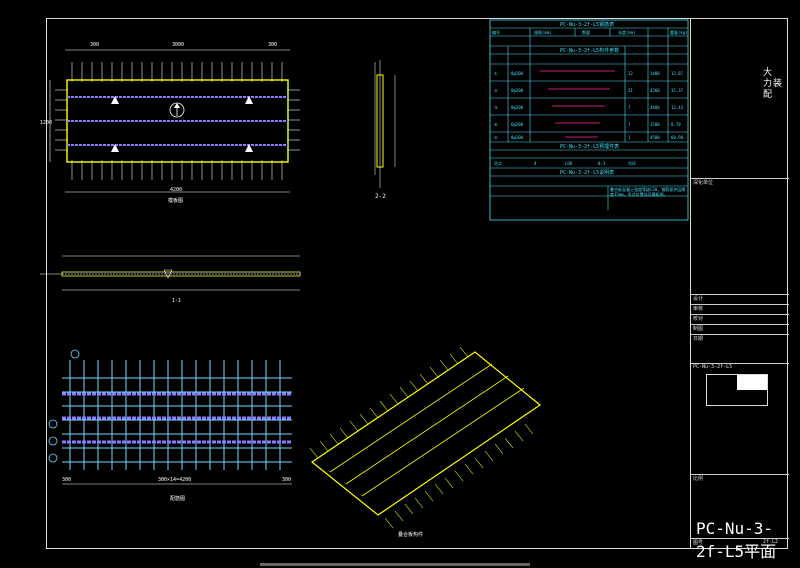 The image size is (800, 568). Describe the element at coordinates (517, 73) in the screenshot. I see `rebar-row-1-spec: 8@200` at that location.